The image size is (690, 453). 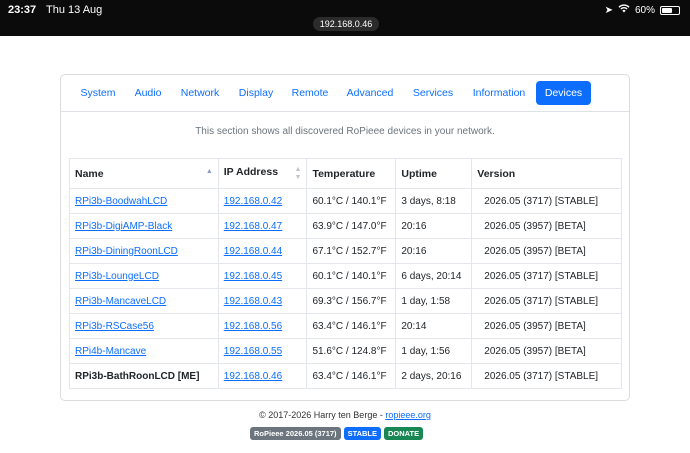 I want to click on sort-icon: ▲ ▼, so click(x=298, y=173).